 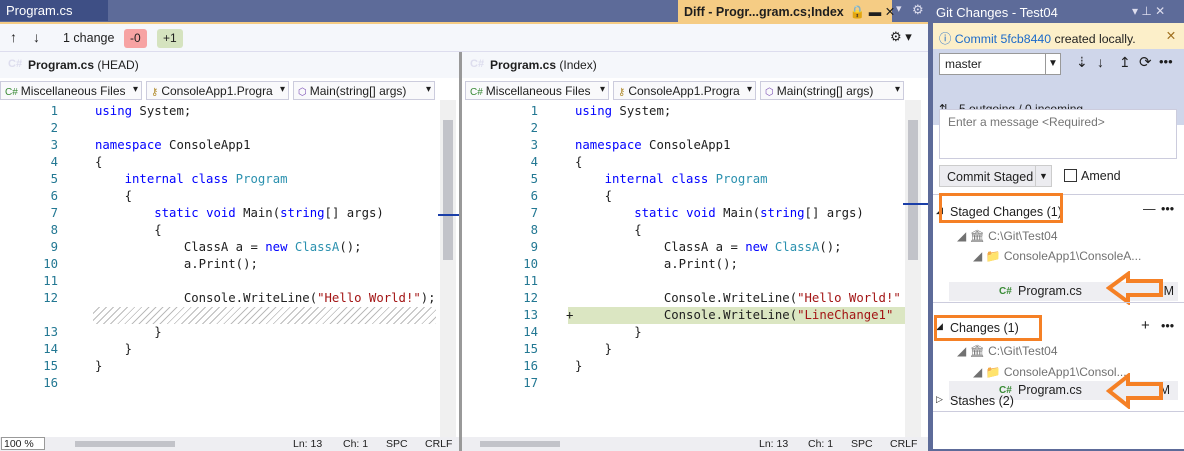 What do you see at coordinates (219, 332) in the screenshot?
I see `code-line: 13 }` at bounding box center [219, 332].